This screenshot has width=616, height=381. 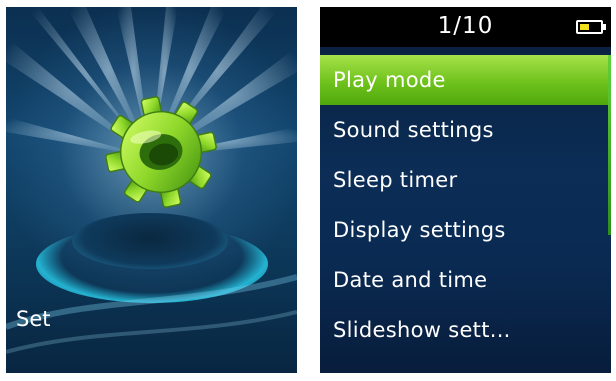 What do you see at coordinates (591, 27) in the screenshot?
I see `battery-icon` at bounding box center [591, 27].